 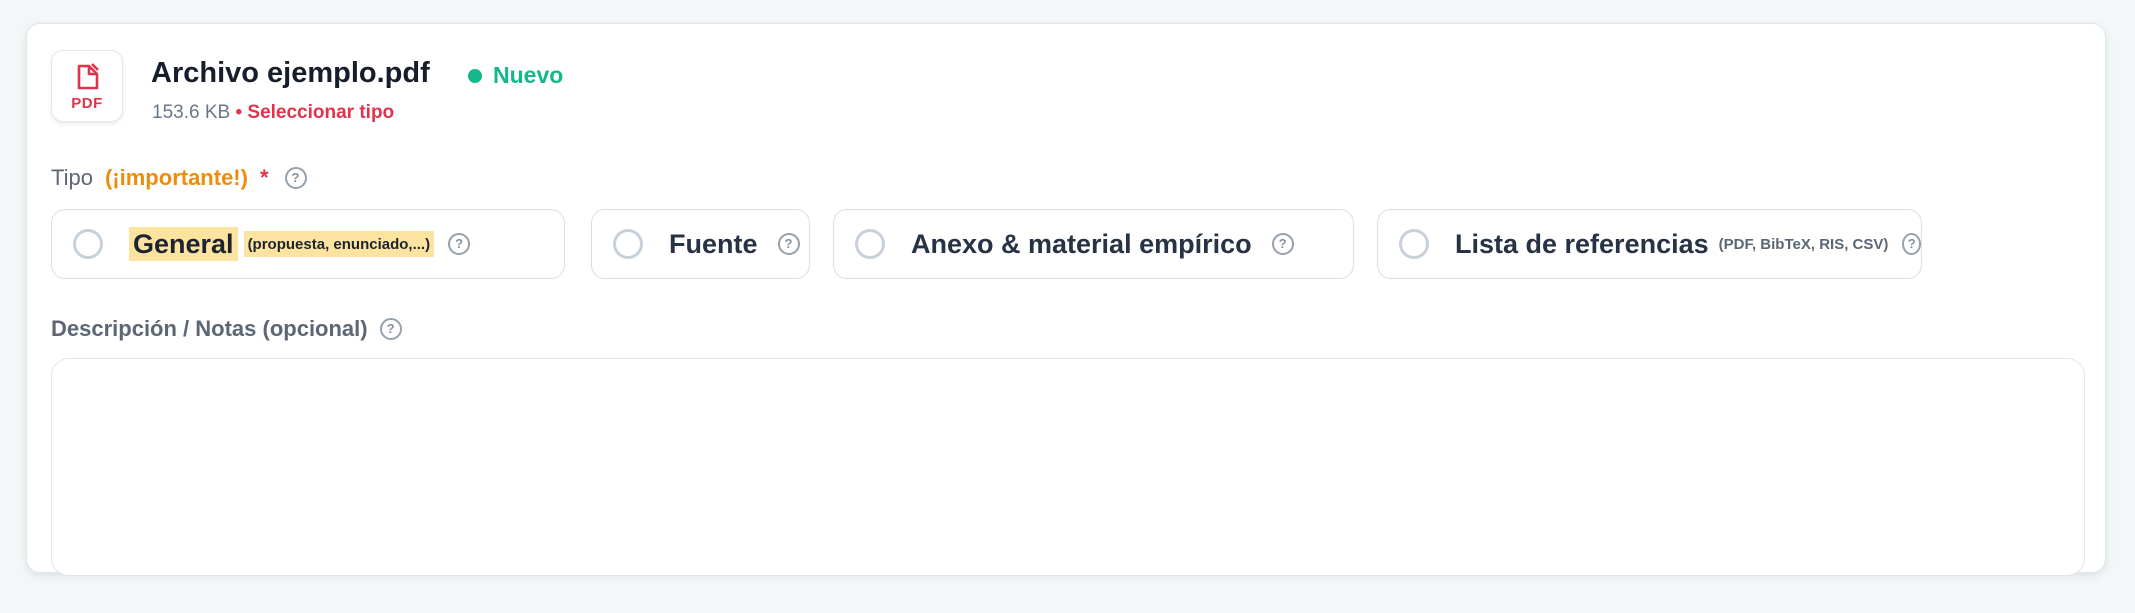 I want to click on pdf-file-icon: PDF, so click(x=87, y=86).